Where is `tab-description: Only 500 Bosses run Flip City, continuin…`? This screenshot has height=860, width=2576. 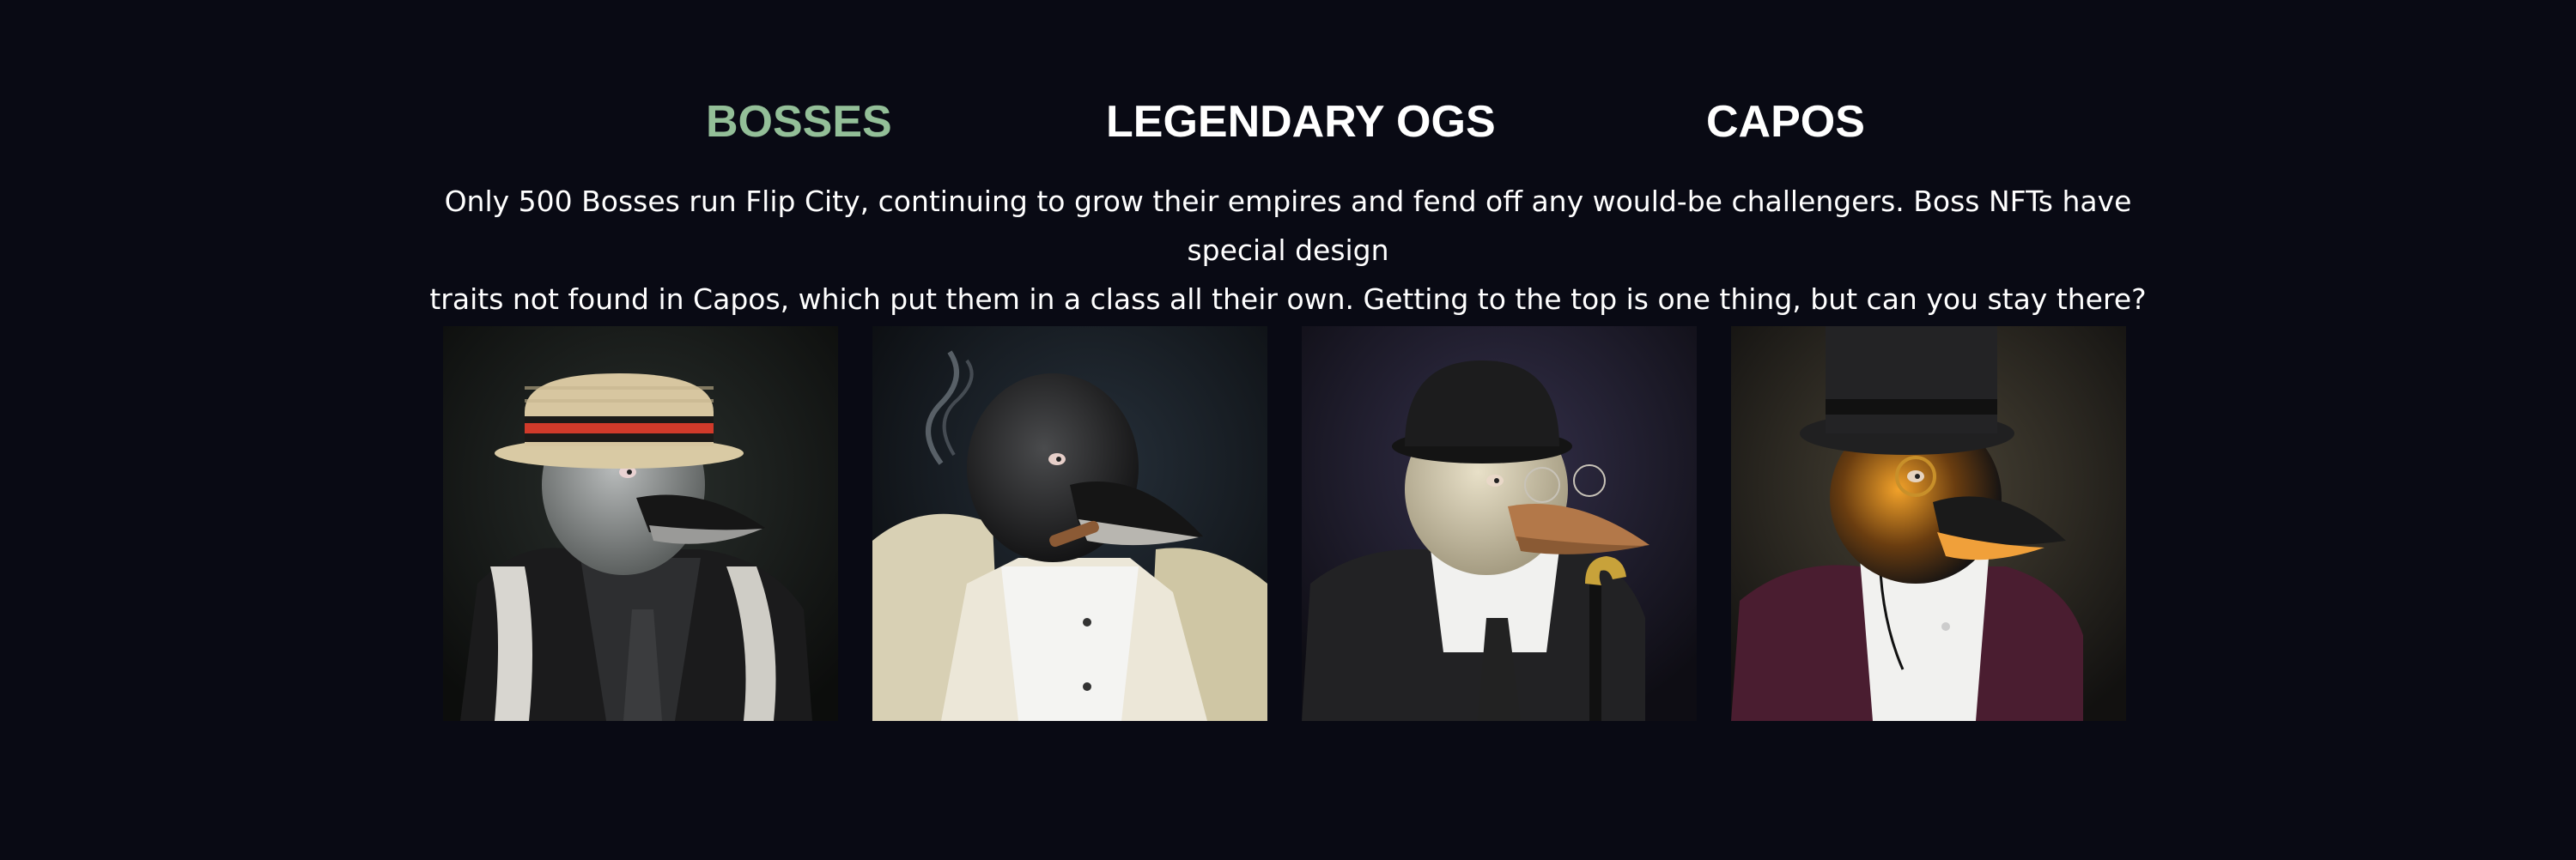 tab-description: Only 500 Bosses run Flip City, continuin… is located at coordinates (1288, 250).